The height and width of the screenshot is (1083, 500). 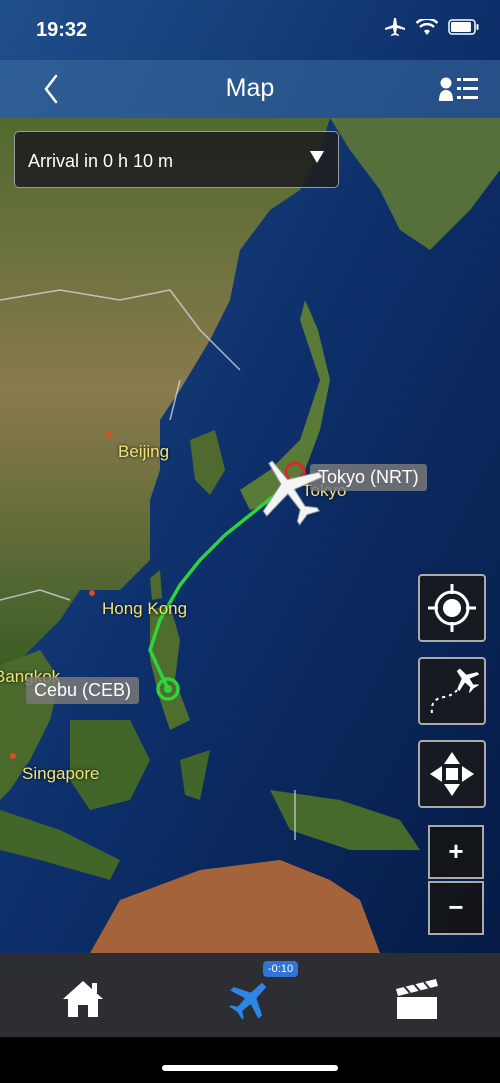 I want to click on wifi-icon, so click(x=427, y=27).